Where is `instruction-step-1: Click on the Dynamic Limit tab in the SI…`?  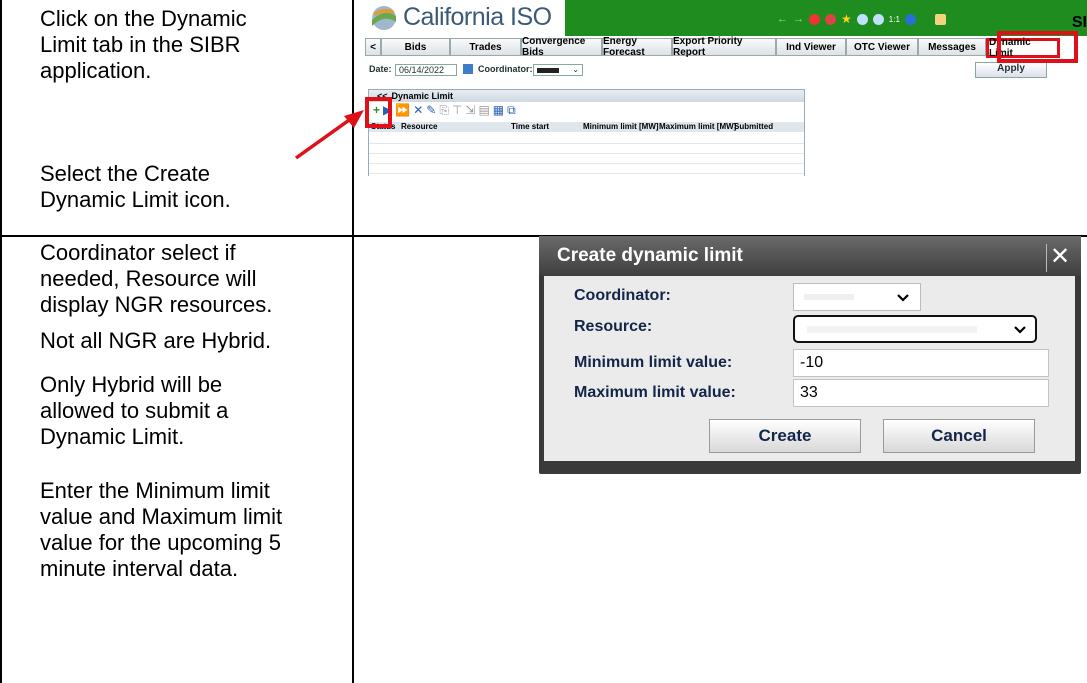
instruction-step-1: Click on the Dynamic Limit tab in the SI… is located at coordinates (143, 45).